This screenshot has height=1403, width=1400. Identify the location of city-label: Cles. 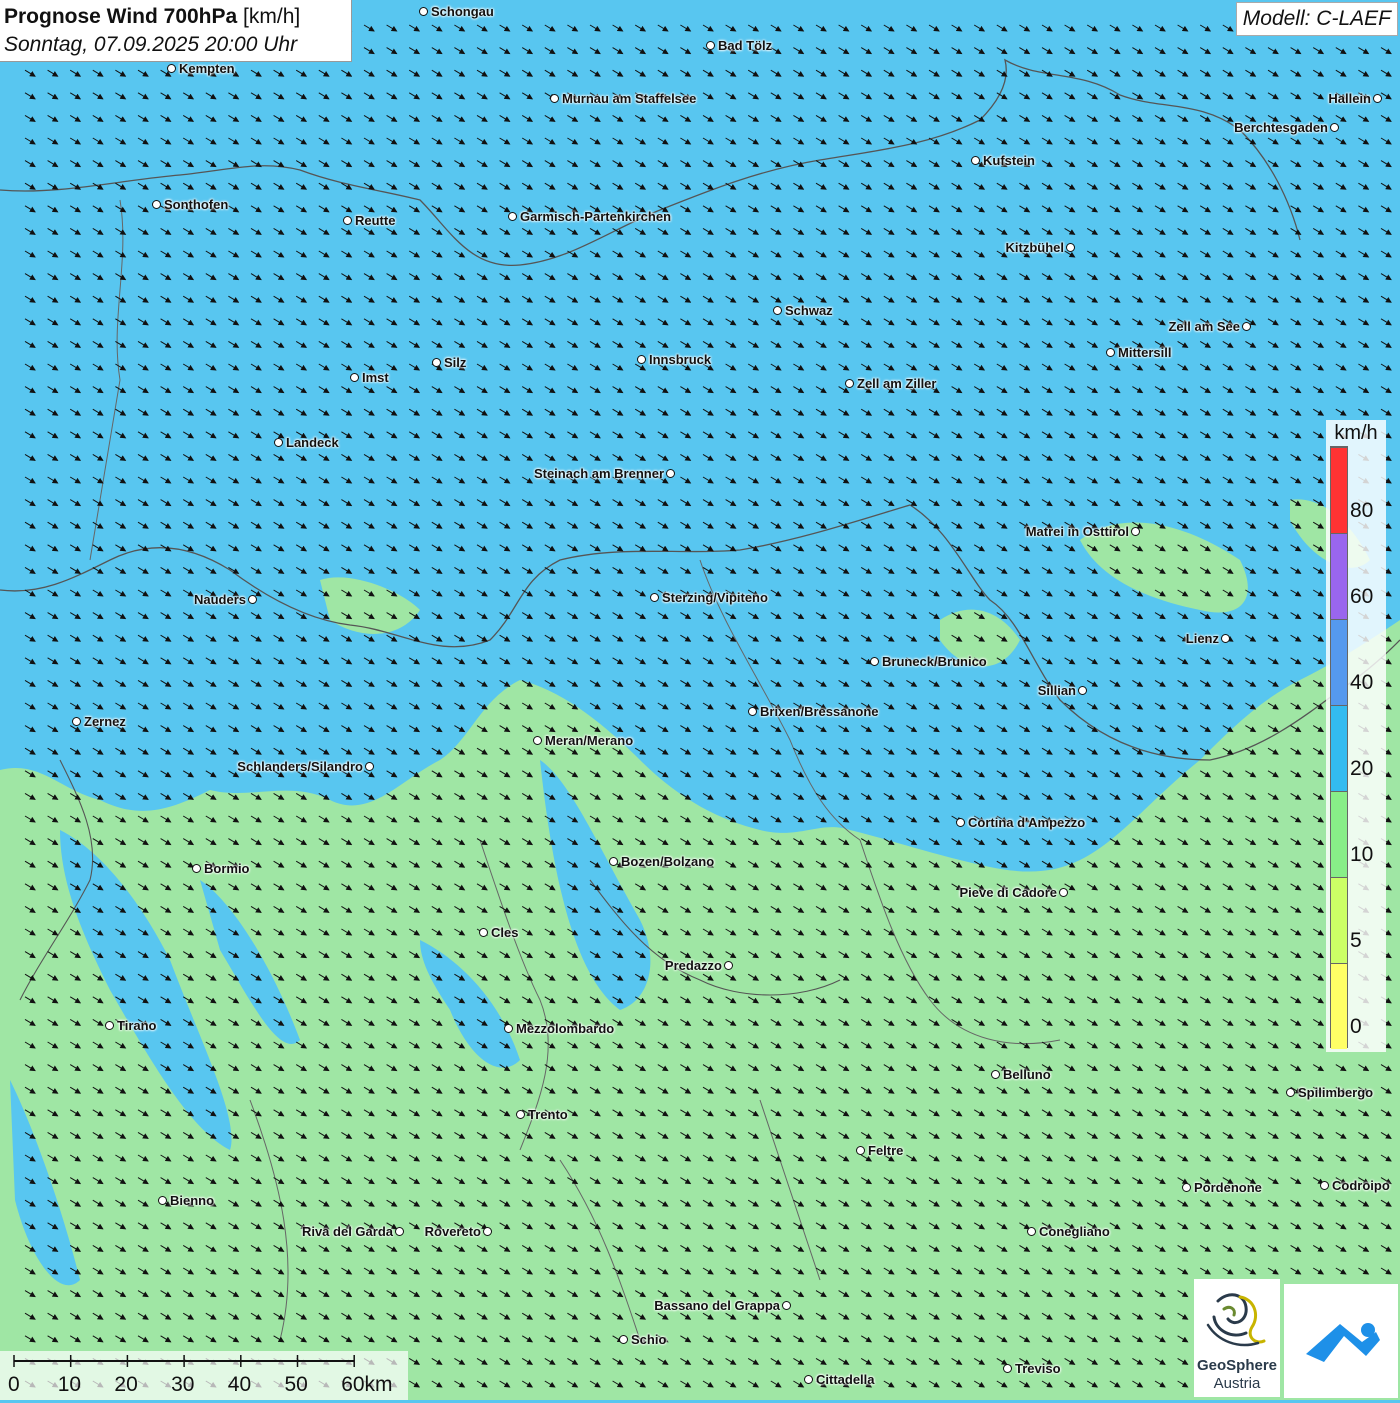
(505, 932).